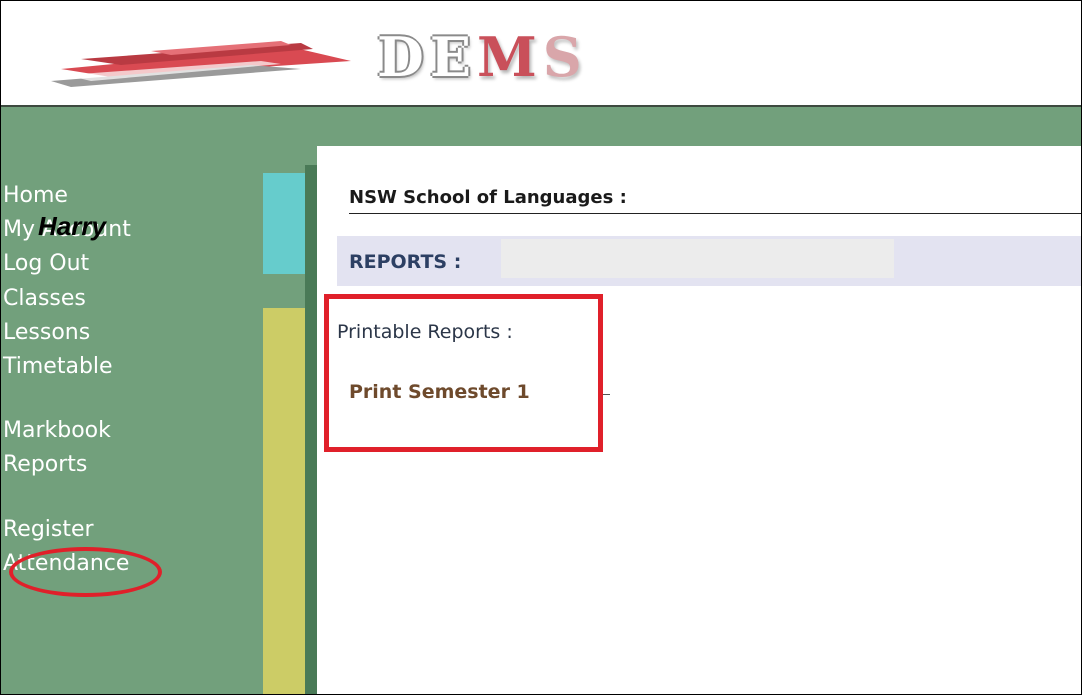 This screenshot has height=695, width=1082. What do you see at coordinates (66, 530) in the screenshot?
I see `nav-register: Register` at bounding box center [66, 530].